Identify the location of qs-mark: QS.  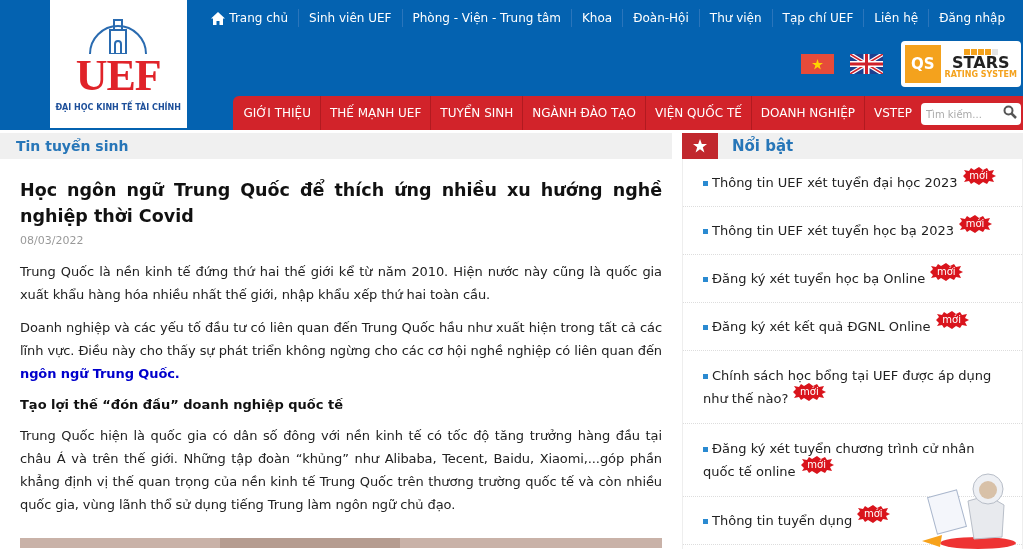
(923, 64).